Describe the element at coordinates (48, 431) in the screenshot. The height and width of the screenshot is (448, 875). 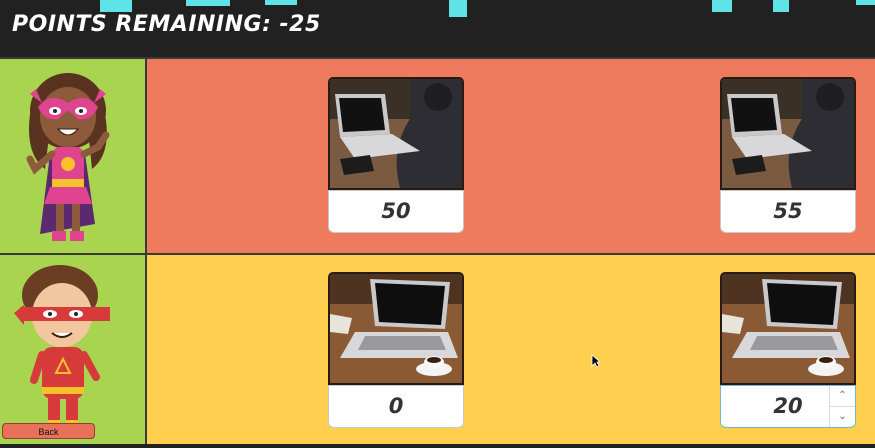
I see `back-button: Back` at that location.